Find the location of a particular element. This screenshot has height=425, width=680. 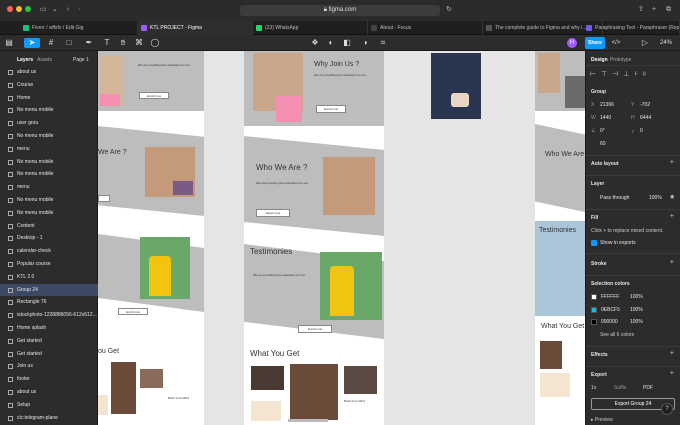

resources-tool-icon: ⌘ is located at coordinates (139, 43).